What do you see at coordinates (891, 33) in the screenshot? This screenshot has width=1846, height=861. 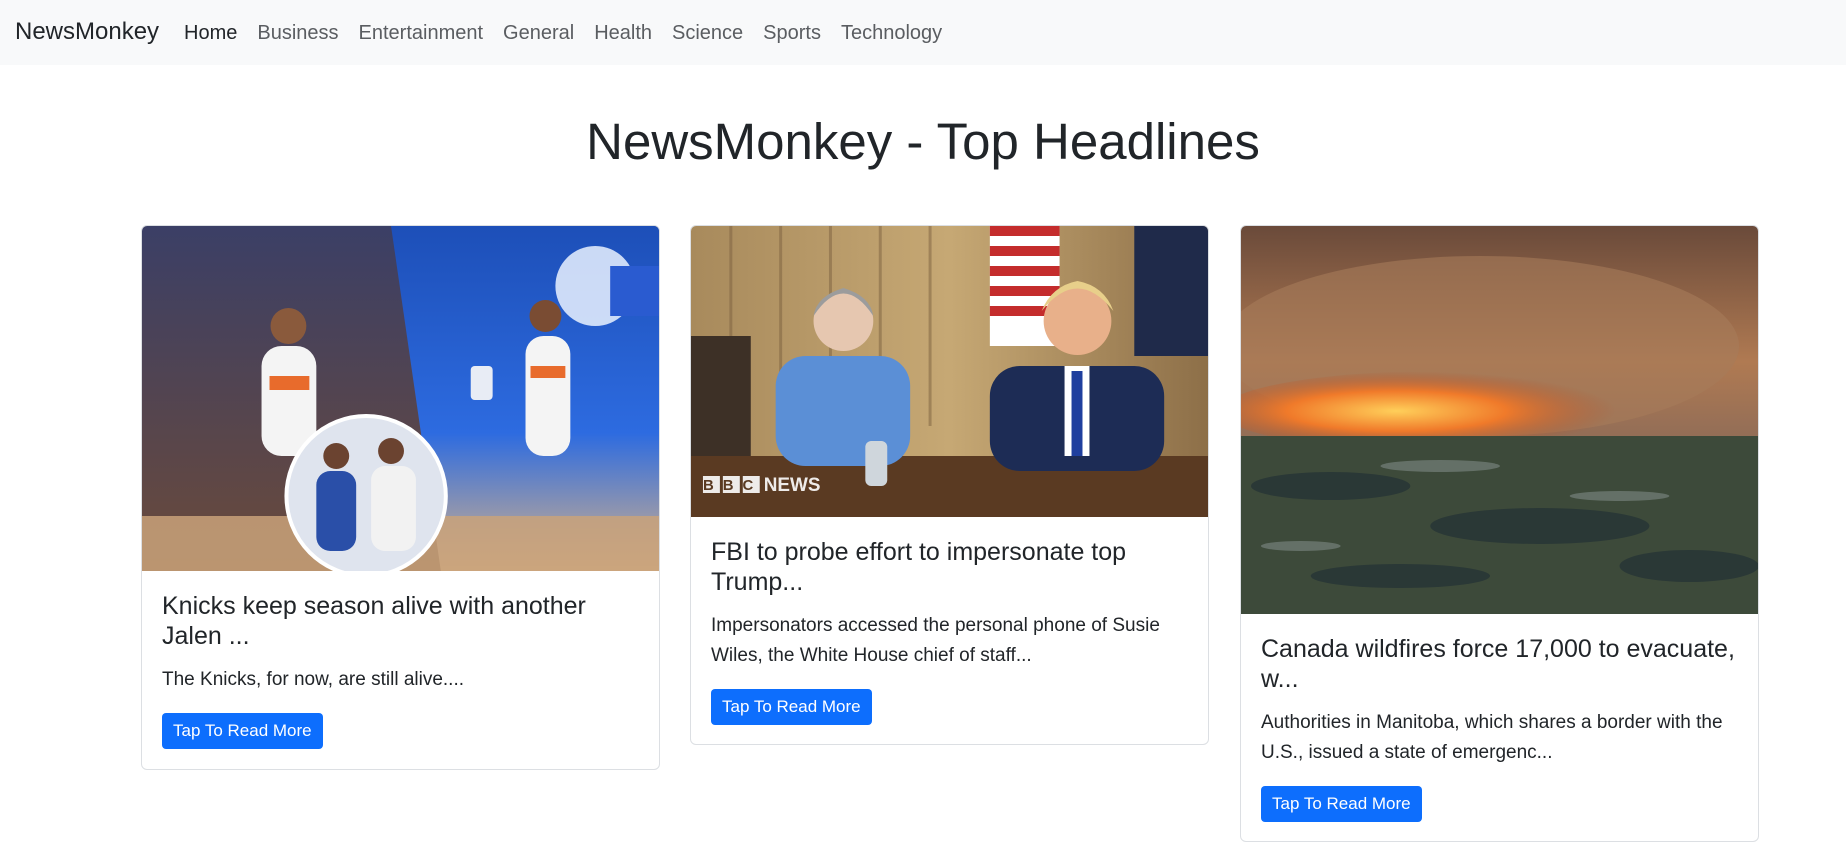 I see `nav-link-technology: Technology` at bounding box center [891, 33].